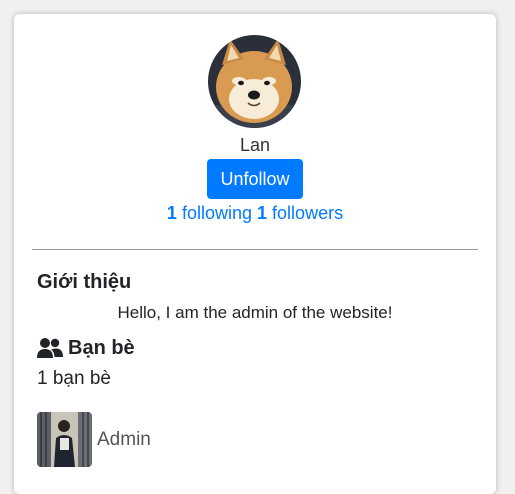 The height and width of the screenshot is (494, 515). I want to click on users-icon, so click(50, 348).